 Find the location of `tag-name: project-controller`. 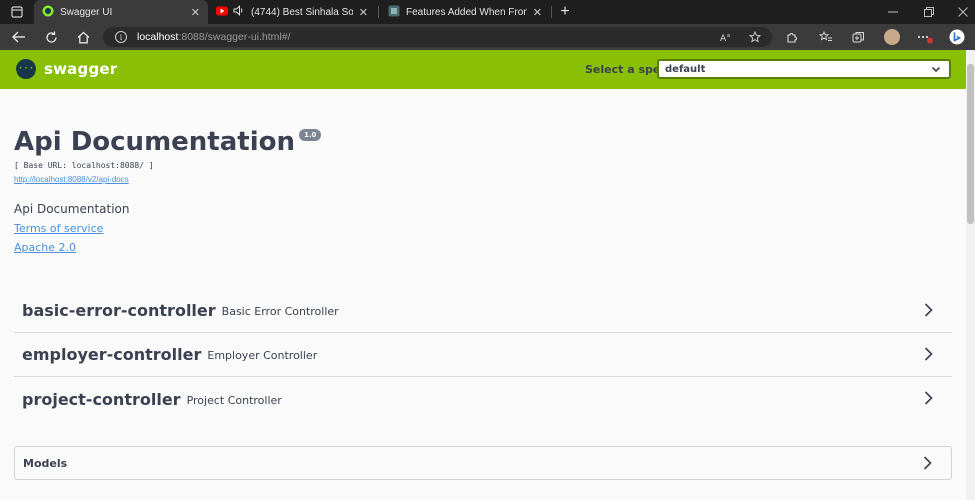

tag-name: project-controller is located at coordinates (101, 399).